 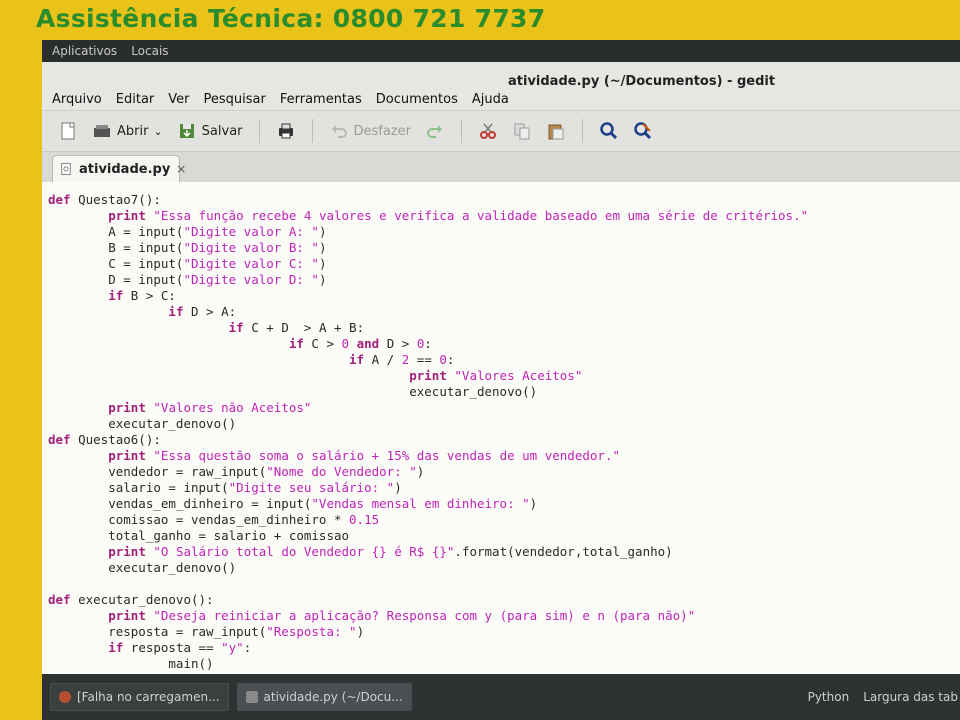 What do you see at coordinates (370, 131) in the screenshot?
I see `undo-button: Desfazer` at bounding box center [370, 131].